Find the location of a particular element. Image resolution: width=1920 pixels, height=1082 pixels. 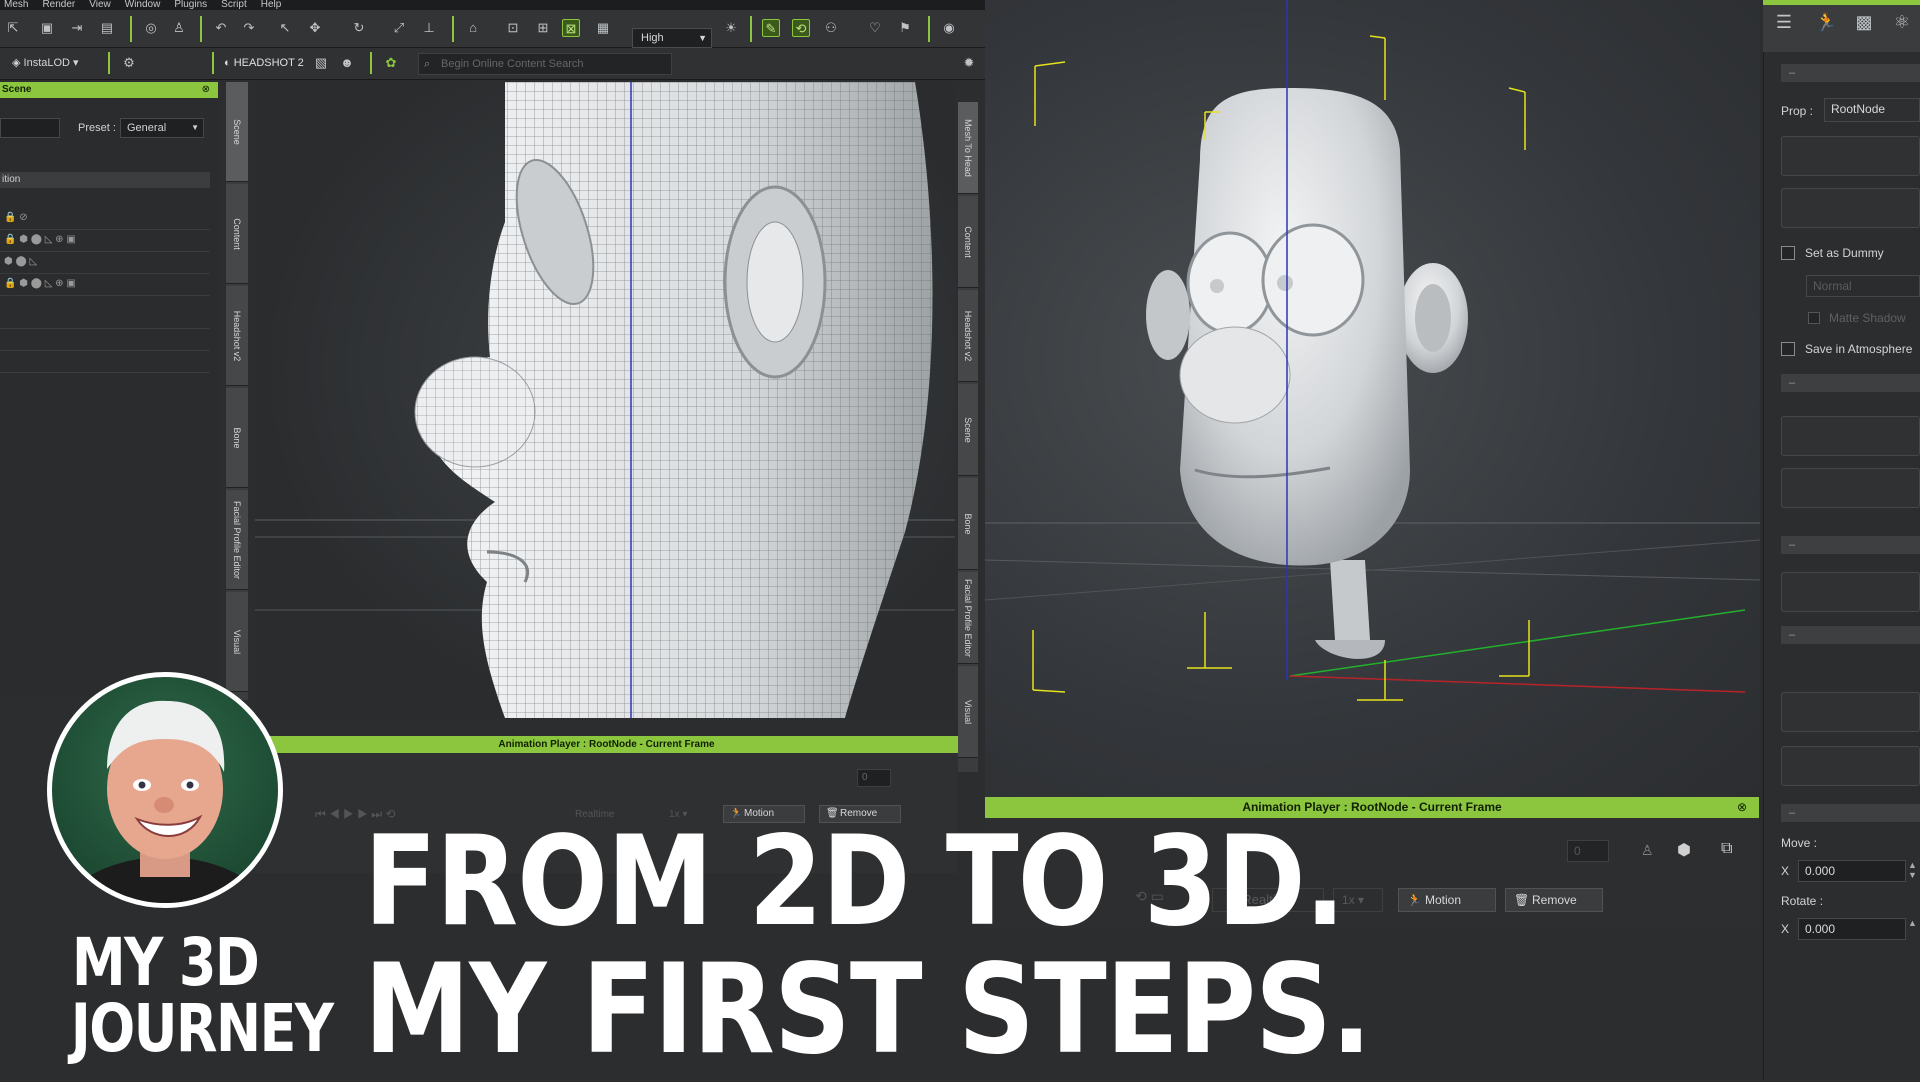

move-x-input: 0.000 is located at coordinates (1852, 871).